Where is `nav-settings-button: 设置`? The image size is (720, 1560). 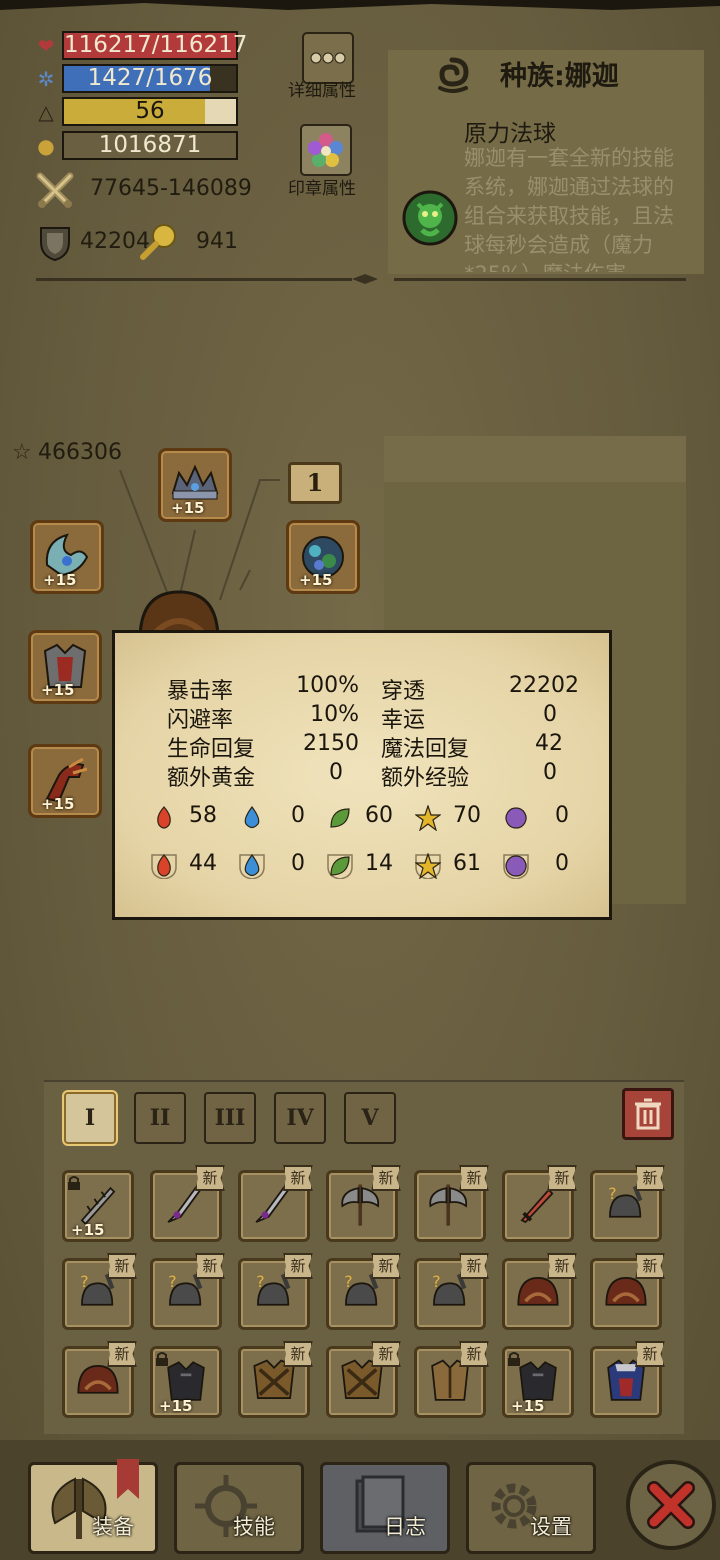
nav-settings-button: 设置 is located at coordinates (531, 1508).